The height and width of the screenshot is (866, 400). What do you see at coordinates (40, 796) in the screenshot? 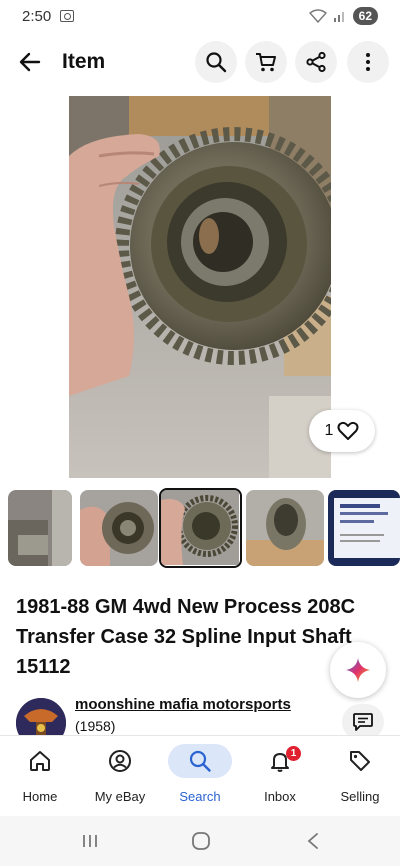
I see `nav-home-label: Home` at bounding box center [40, 796].